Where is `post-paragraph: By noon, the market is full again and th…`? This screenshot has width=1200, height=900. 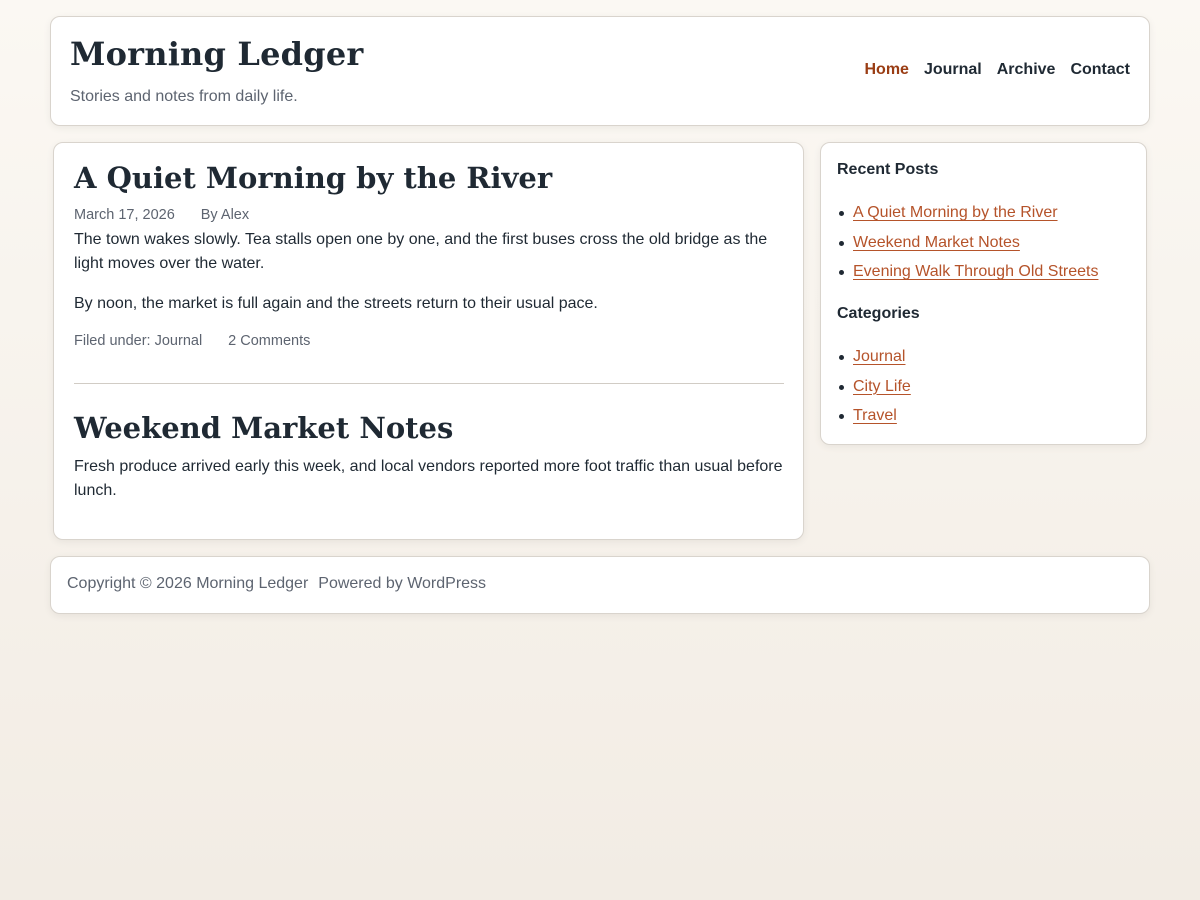 post-paragraph: By noon, the market is full again and th… is located at coordinates (336, 303).